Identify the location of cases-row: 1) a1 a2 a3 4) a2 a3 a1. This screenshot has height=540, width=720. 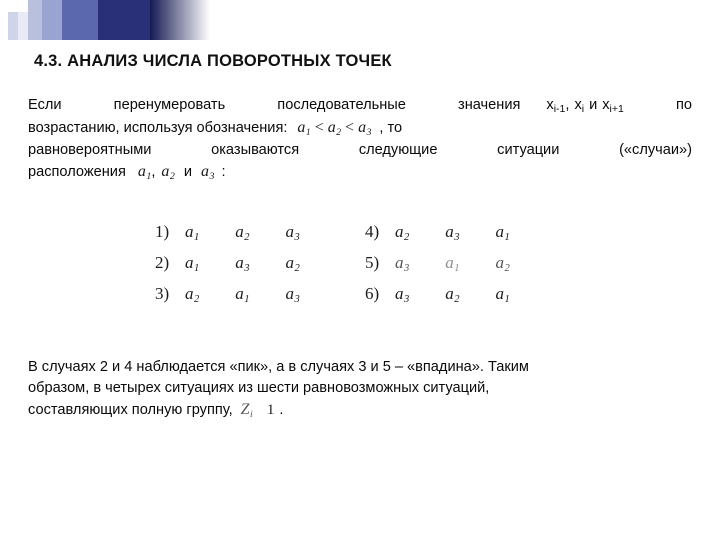
(365, 237).